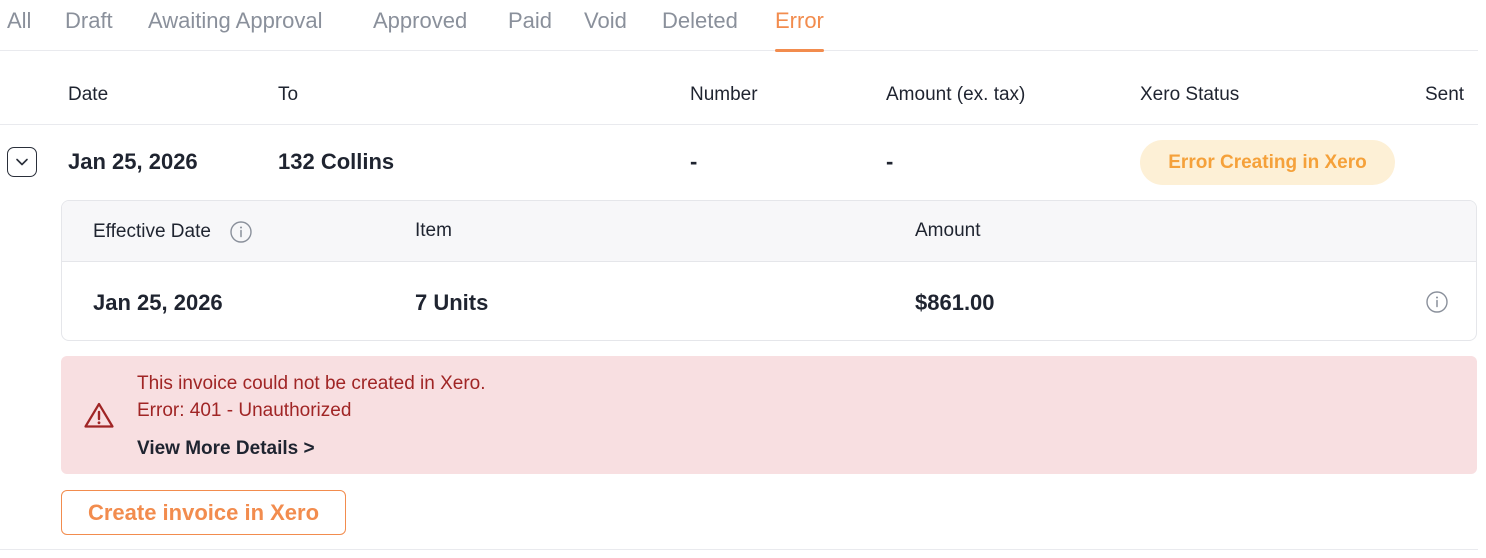 The image size is (1486, 558). What do you see at coordinates (241, 232) in the screenshot?
I see `info-icon` at bounding box center [241, 232].